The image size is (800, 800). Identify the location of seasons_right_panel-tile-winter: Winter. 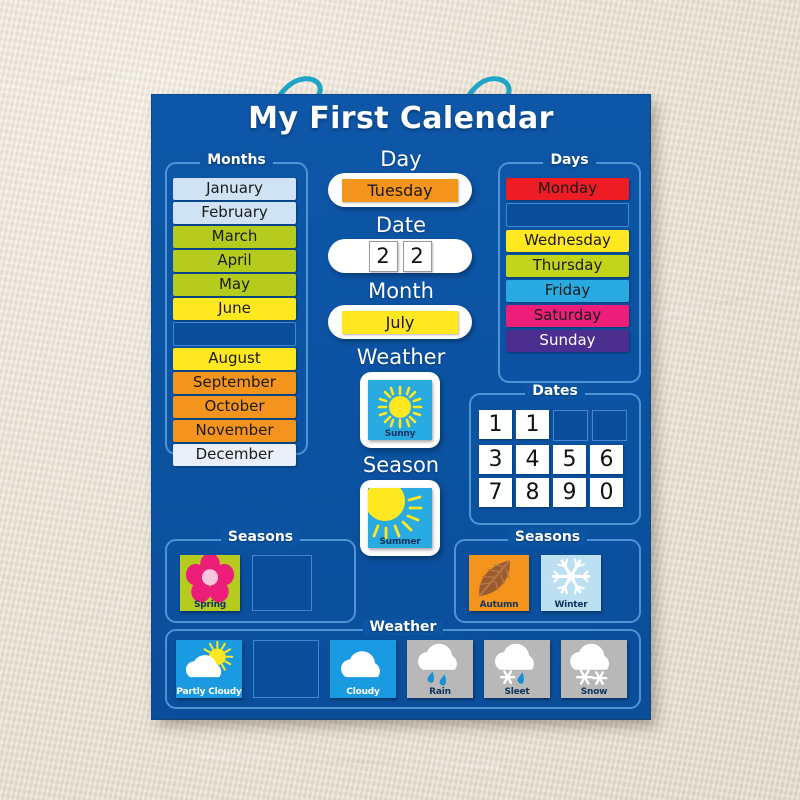
(571, 583).